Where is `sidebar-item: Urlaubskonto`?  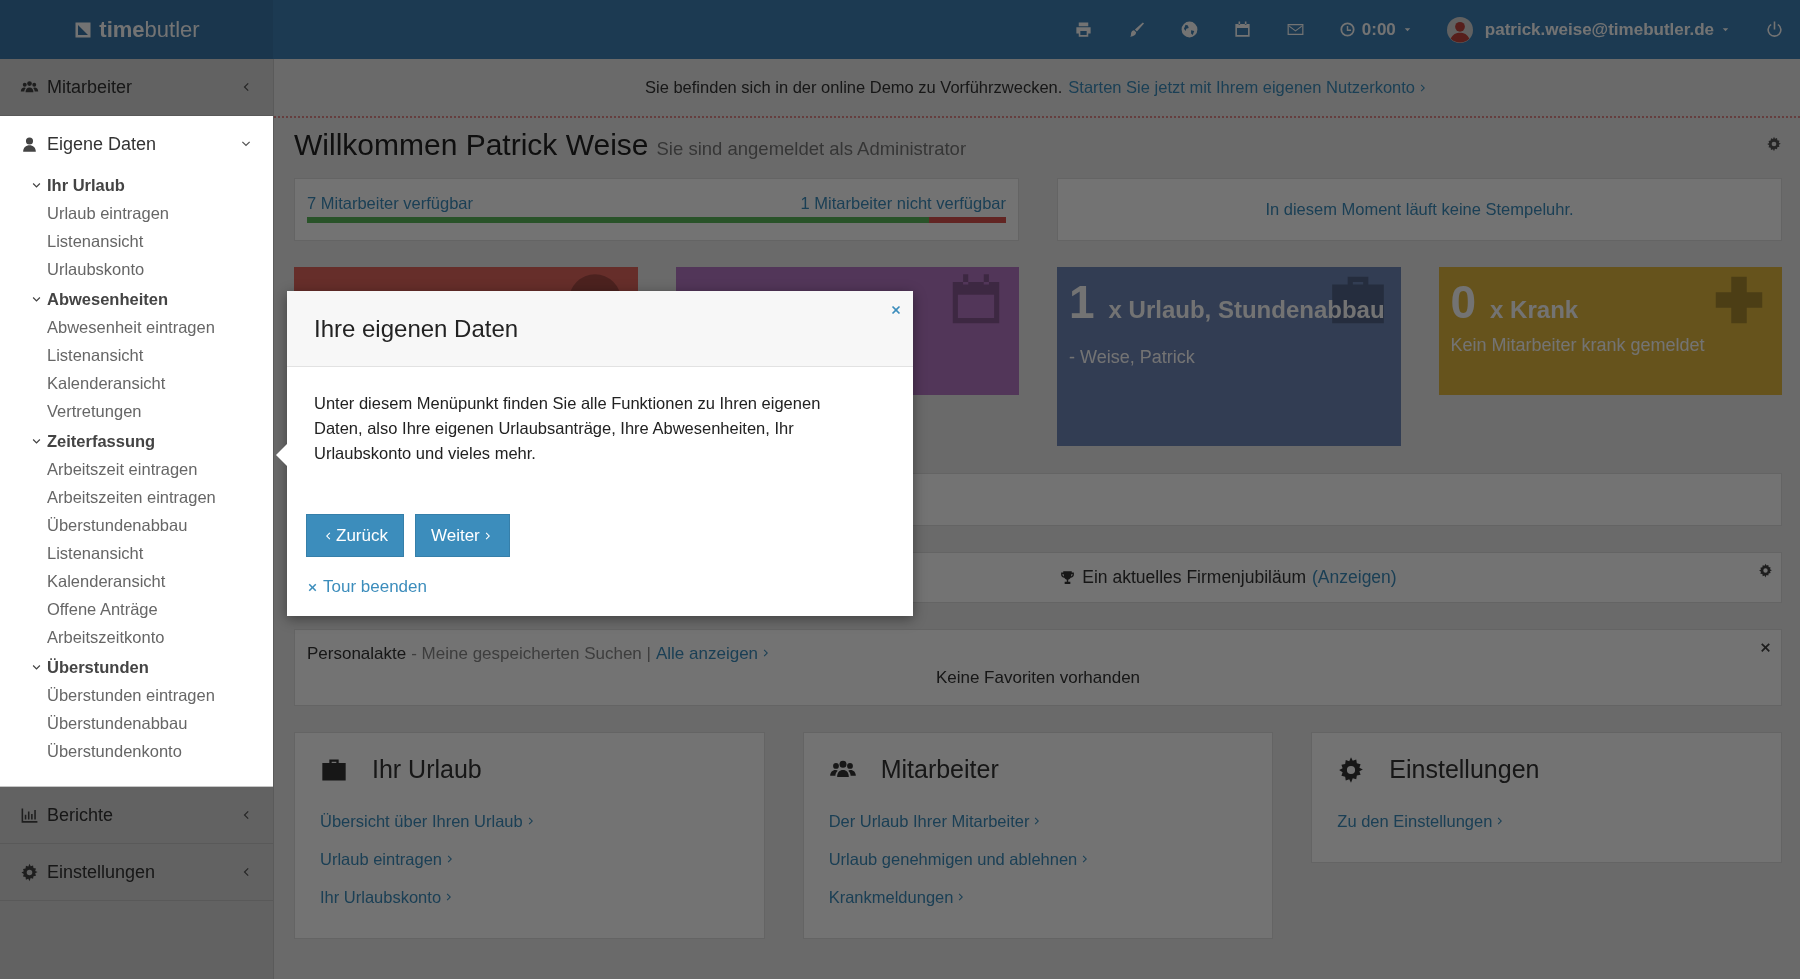 sidebar-item: Urlaubskonto is located at coordinates (136, 269).